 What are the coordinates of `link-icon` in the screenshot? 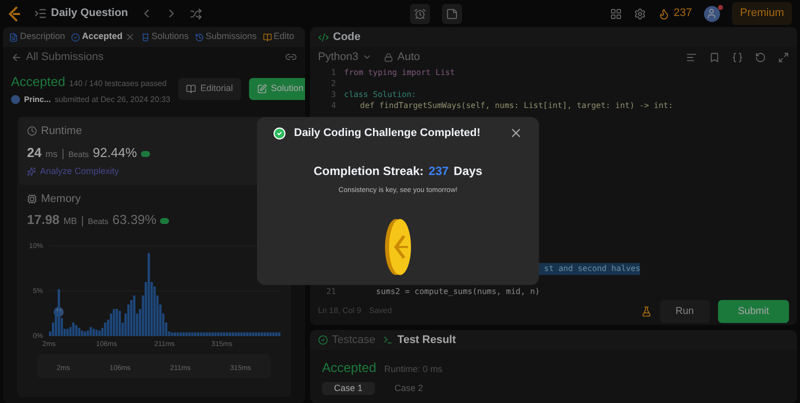 It's located at (291, 57).